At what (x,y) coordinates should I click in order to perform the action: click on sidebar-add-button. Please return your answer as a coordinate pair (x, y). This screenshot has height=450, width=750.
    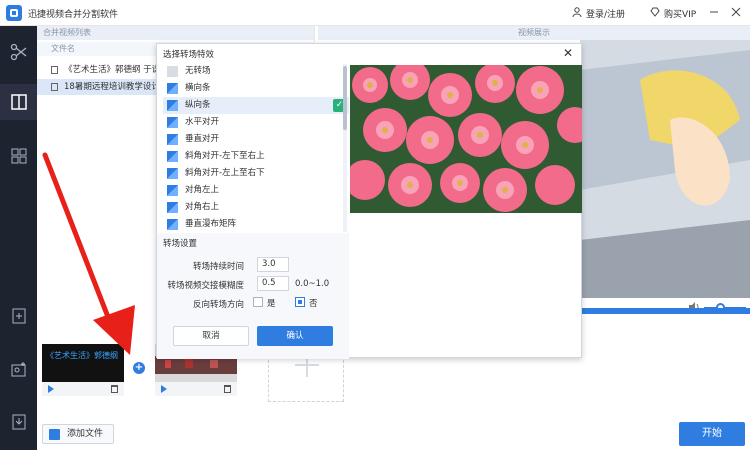
    Looking at the image, I should click on (18, 316).